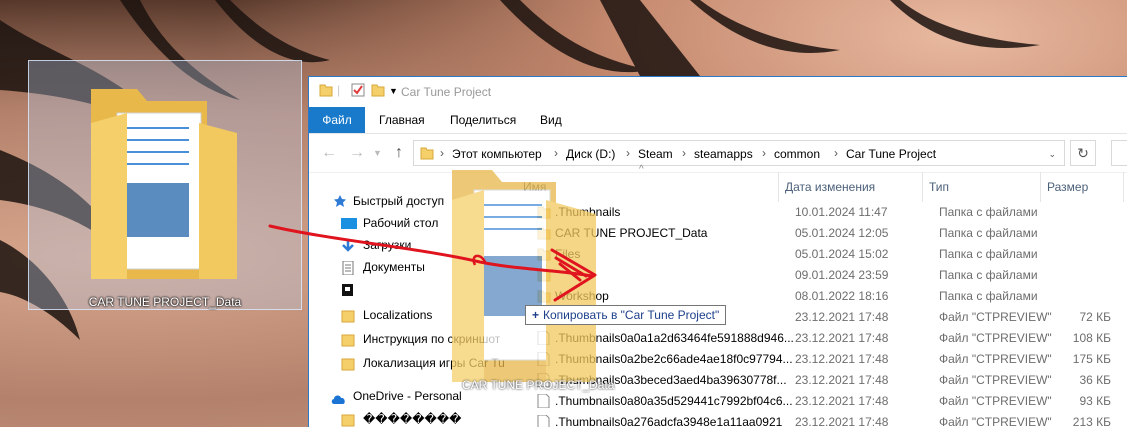 This screenshot has width=1127, height=427. Describe the element at coordinates (357, 153) in the screenshot. I see `forward-arrow-icon: →` at that location.